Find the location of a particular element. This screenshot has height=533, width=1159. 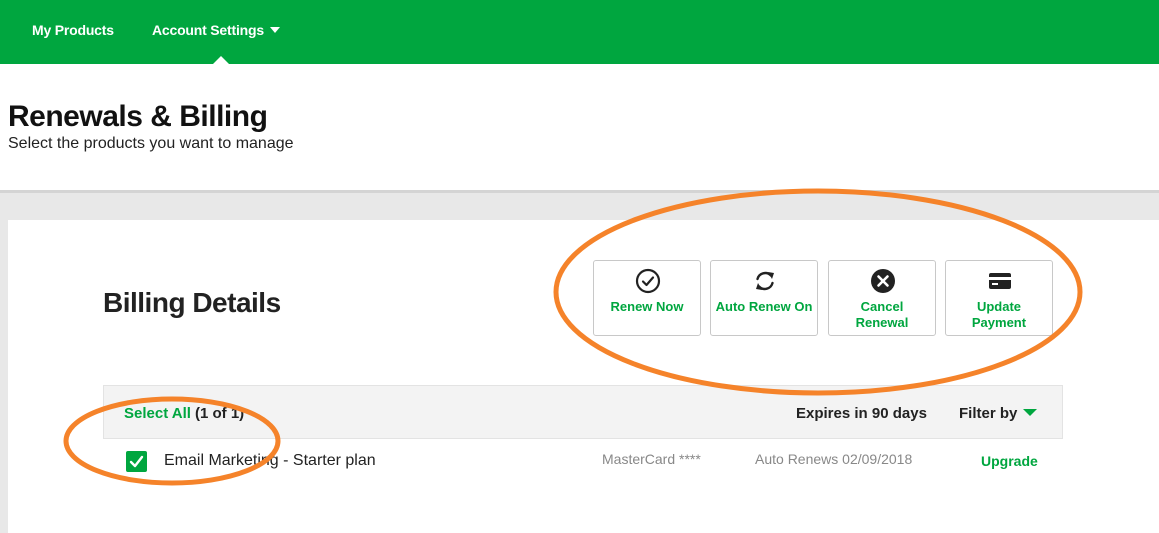

payment-method: MasterCard **** is located at coordinates (651, 459).